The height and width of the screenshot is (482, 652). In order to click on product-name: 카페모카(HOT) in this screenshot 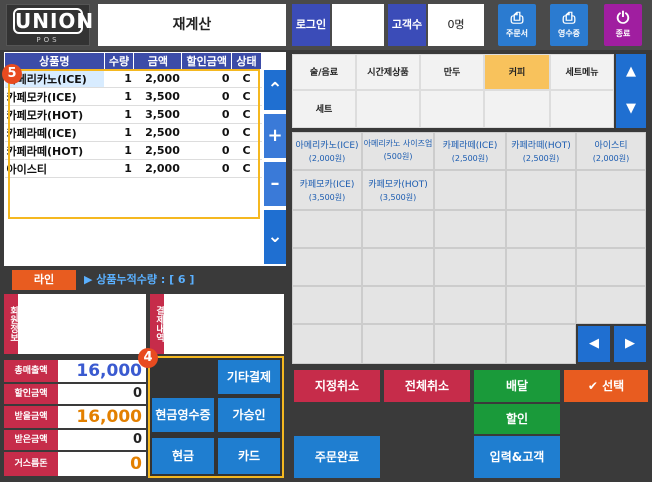, I will do `click(398, 185)`.